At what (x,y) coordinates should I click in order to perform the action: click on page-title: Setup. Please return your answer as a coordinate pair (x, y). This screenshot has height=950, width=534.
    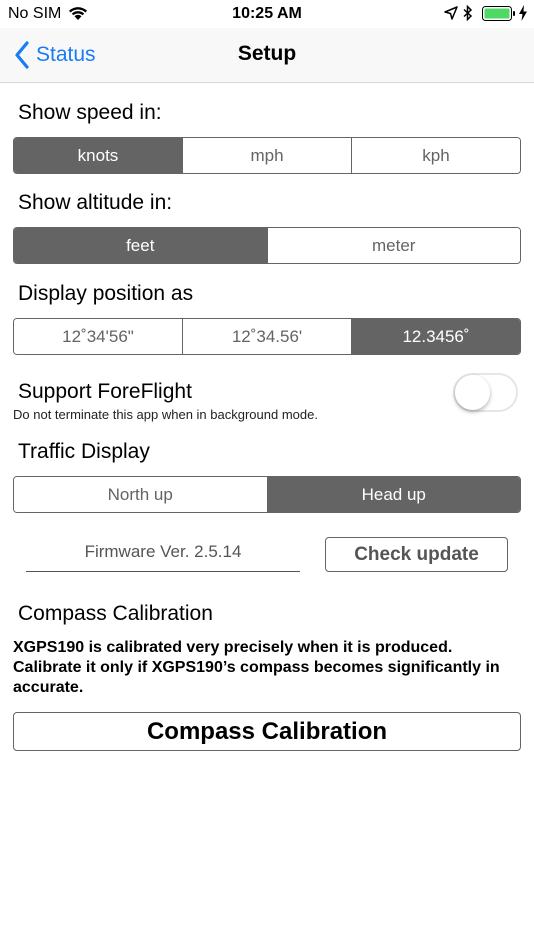
    Looking at the image, I should click on (267, 53).